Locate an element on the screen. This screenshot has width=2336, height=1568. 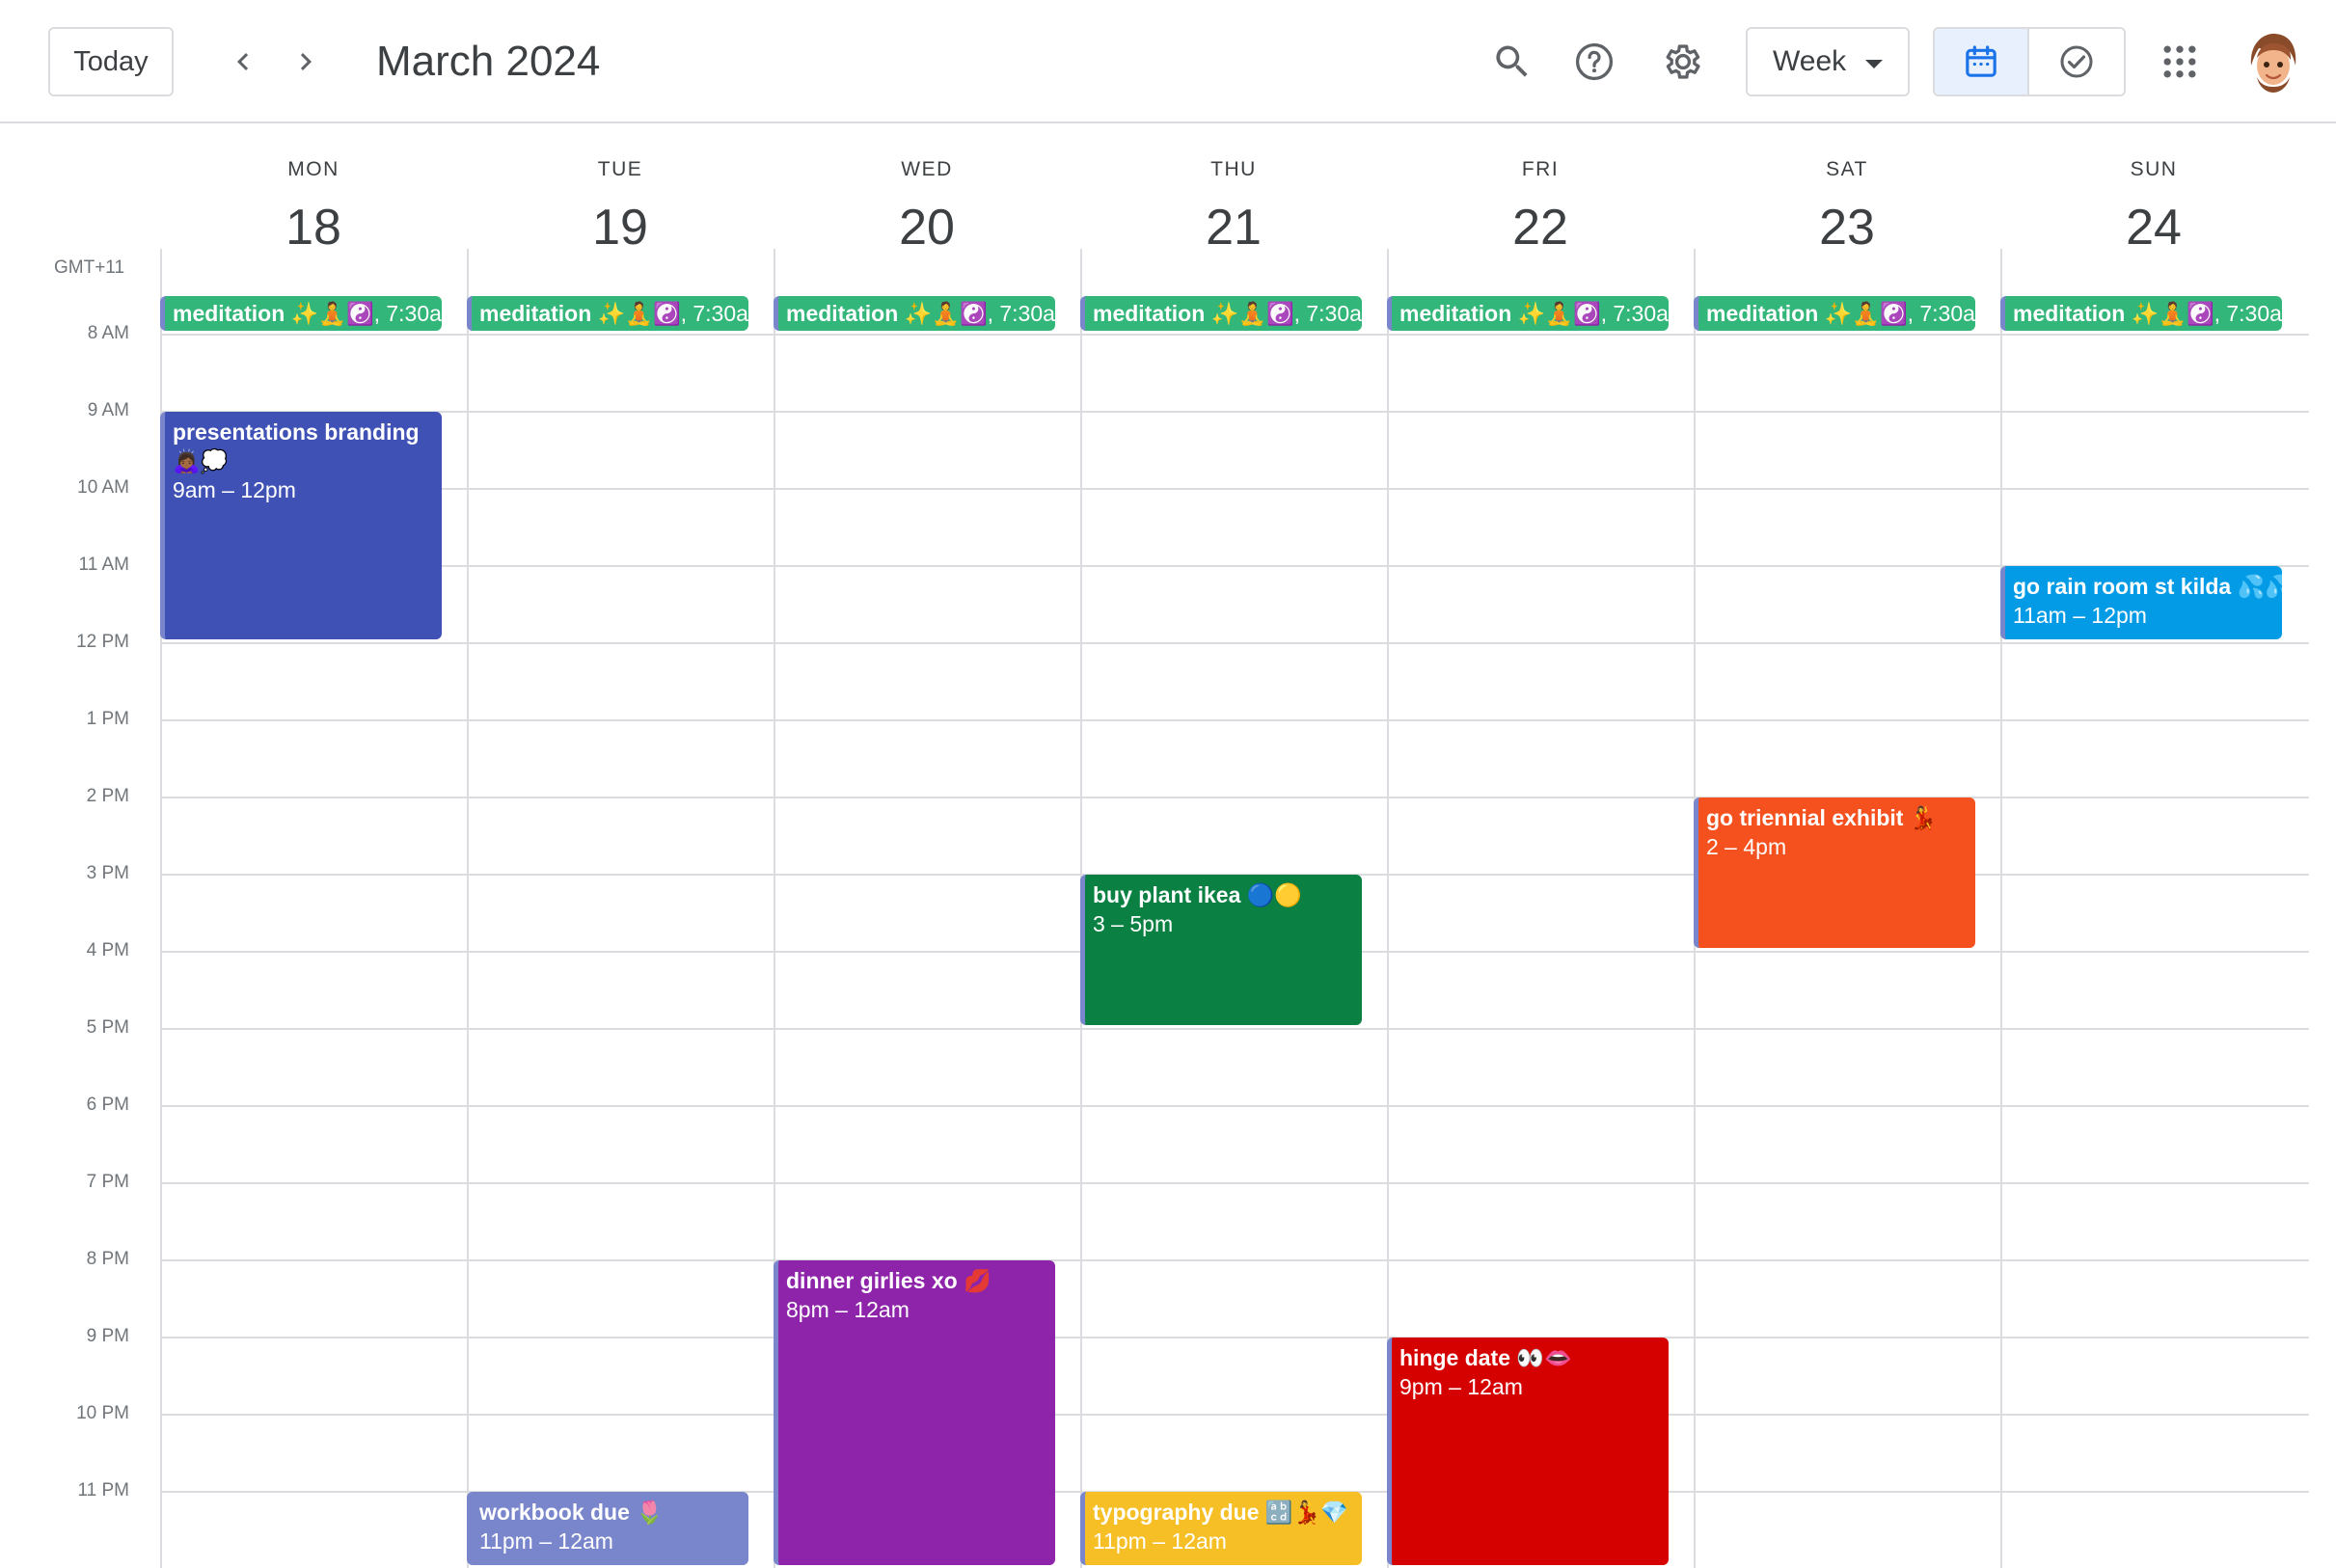
calendar-header: Today March 2024 Week is located at coordinates (1168, 62).